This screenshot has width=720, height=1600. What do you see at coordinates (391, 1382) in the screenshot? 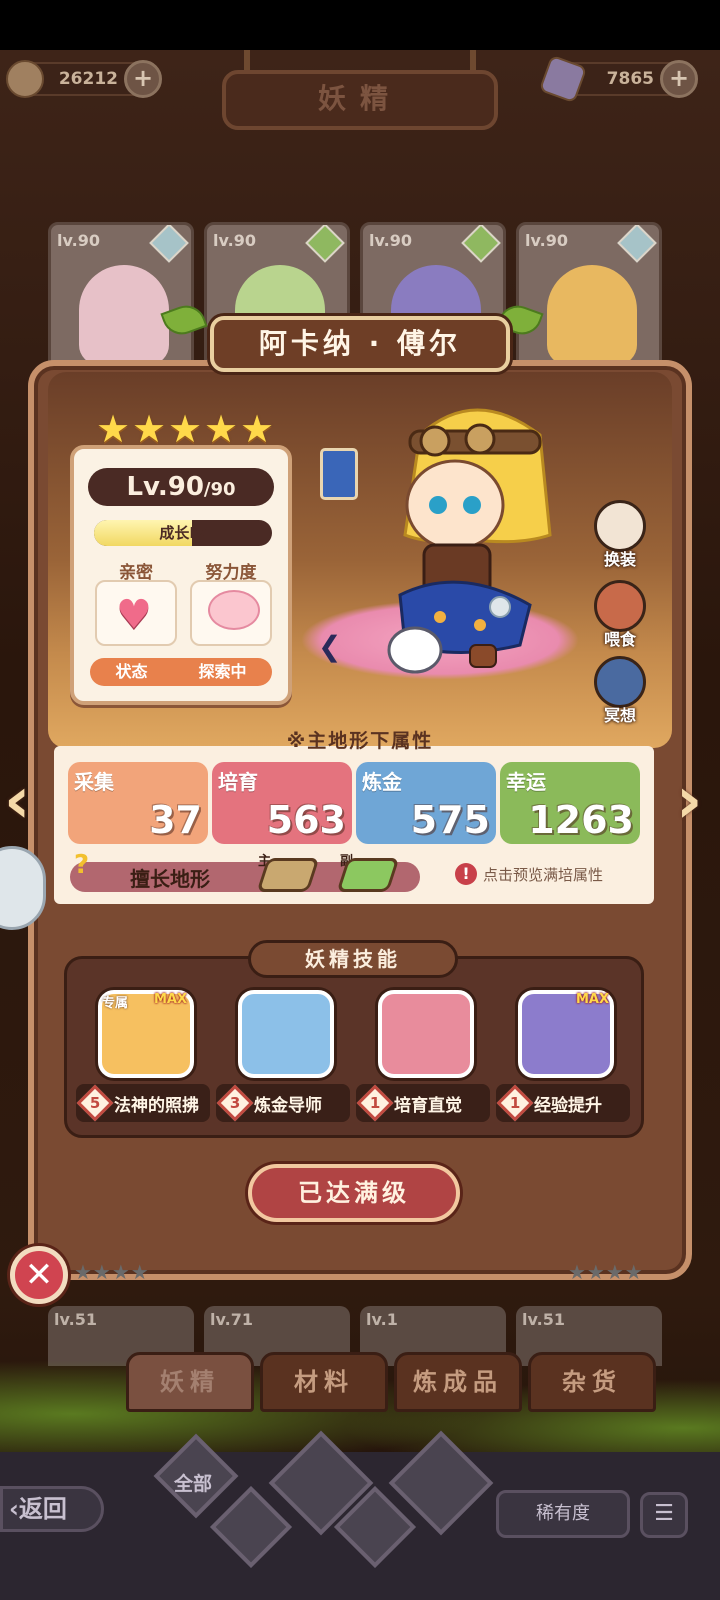
I see `category-tabs: 妖精 材料 炼成品 杂货` at bounding box center [391, 1382].